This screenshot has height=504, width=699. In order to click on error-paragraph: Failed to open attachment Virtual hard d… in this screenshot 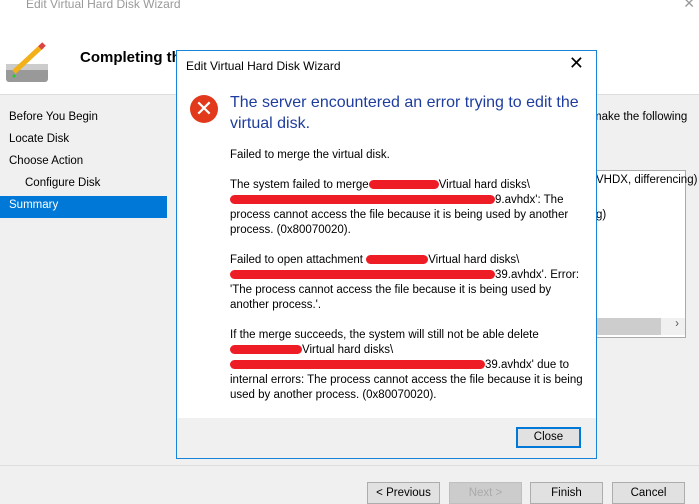, I will do `click(407, 283)`.